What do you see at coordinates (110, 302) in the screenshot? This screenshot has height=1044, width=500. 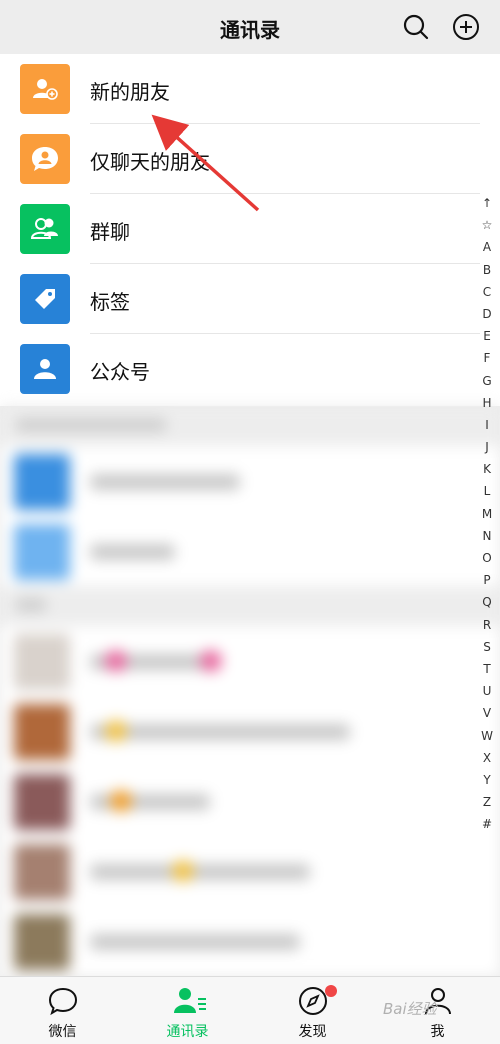 I see `menu-label: 标签` at bounding box center [110, 302].